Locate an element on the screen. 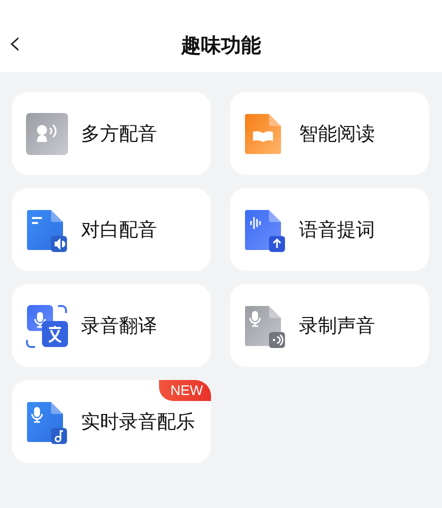 The width and height of the screenshot is (442, 508). feature-card: 对白配音 is located at coordinates (111, 229).